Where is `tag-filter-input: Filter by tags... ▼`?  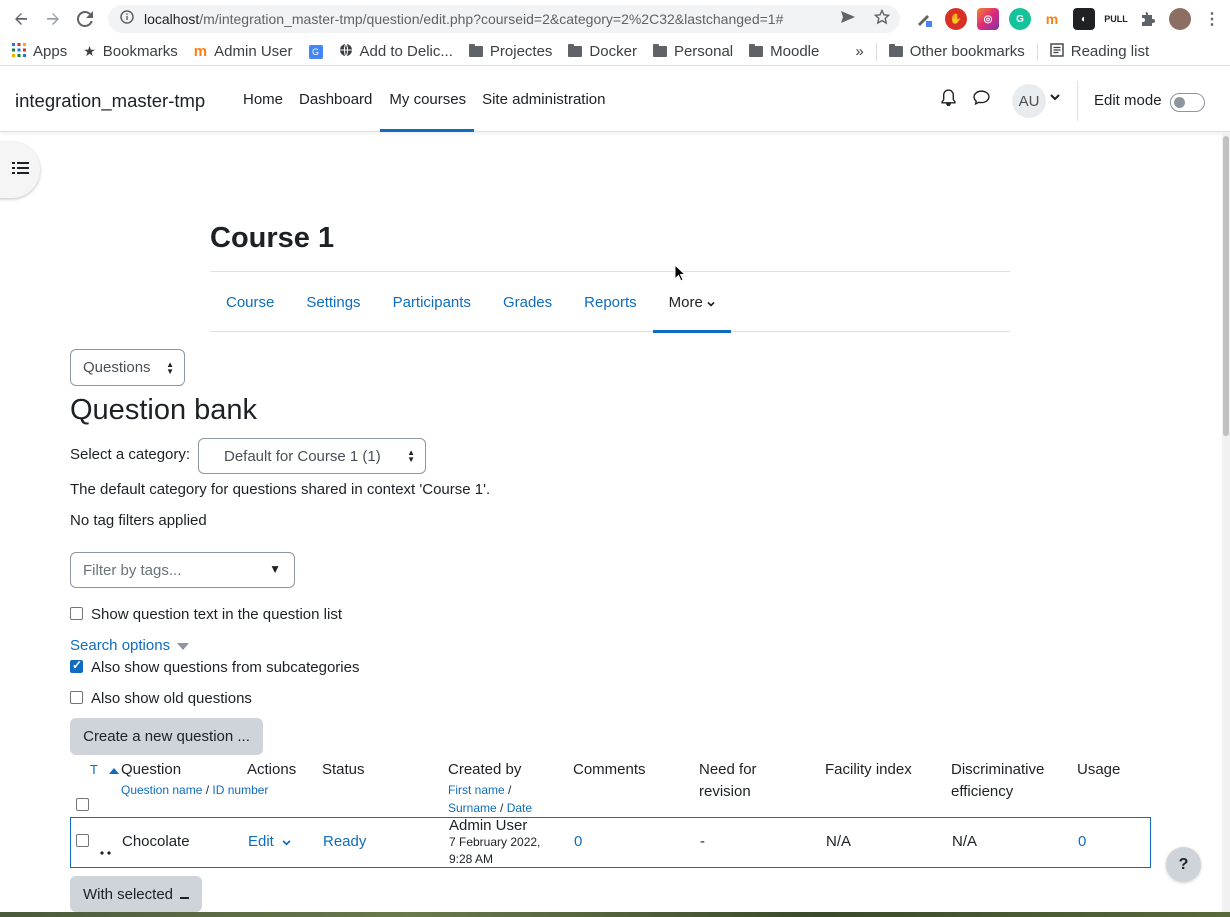 tag-filter-input: Filter by tags... ▼ is located at coordinates (182, 570).